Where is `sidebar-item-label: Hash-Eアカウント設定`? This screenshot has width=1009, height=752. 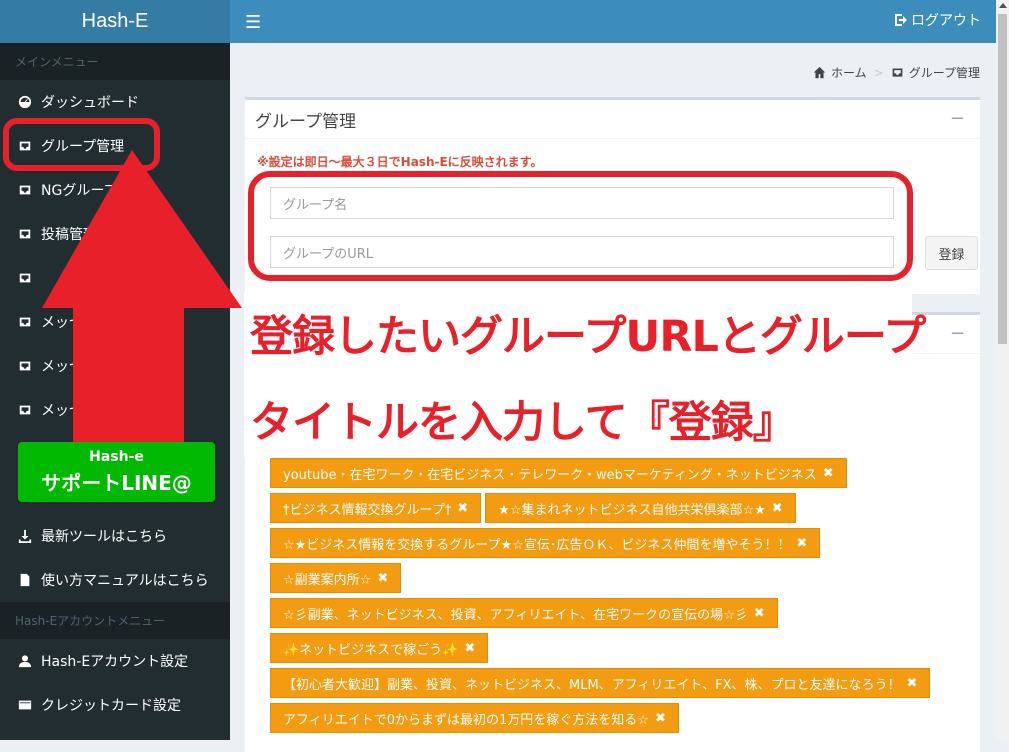 sidebar-item-label: Hash-Eアカウント設定 is located at coordinates (115, 662).